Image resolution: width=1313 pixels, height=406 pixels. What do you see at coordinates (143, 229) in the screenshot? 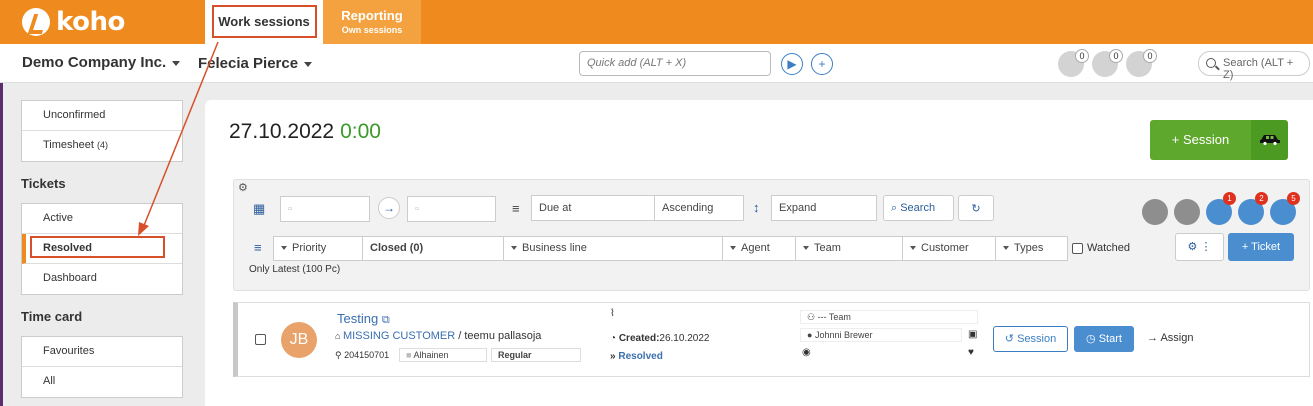
I see `annotation-arrow-head` at bounding box center [143, 229].